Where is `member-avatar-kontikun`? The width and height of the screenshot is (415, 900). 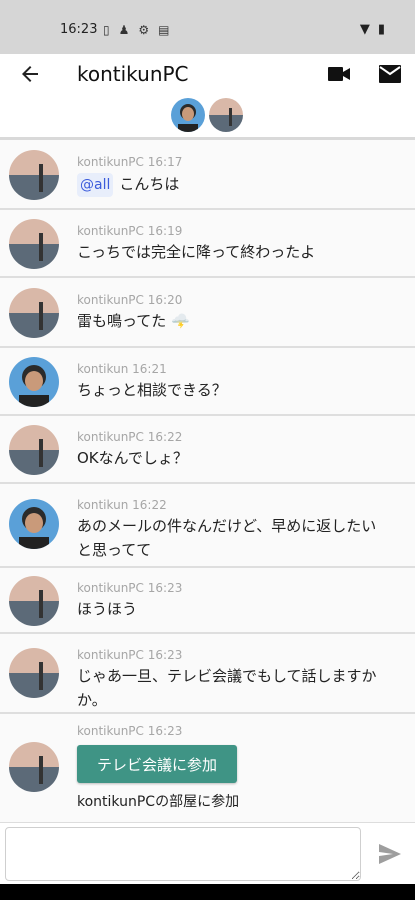
member-avatar-kontikun is located at coordinates (188, 115).